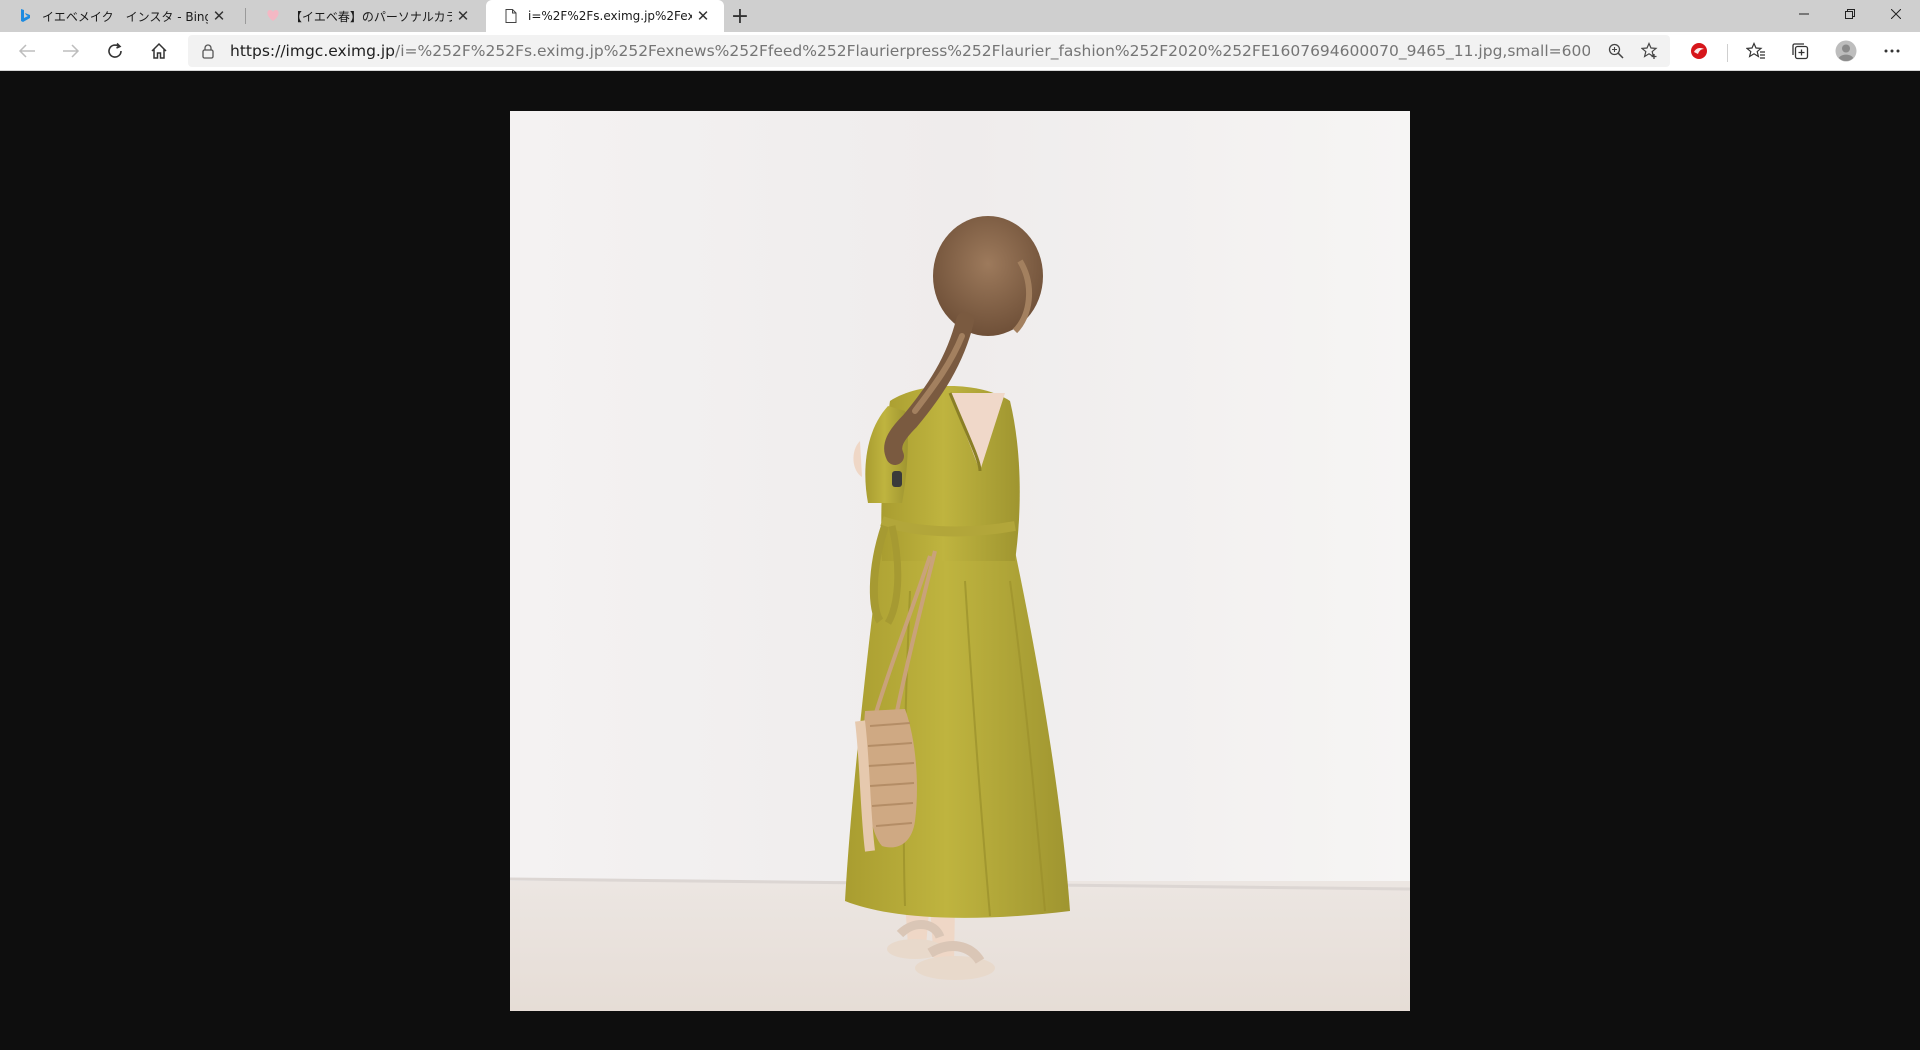 This screenshot has height=1050, width=1920. Describe the element at coordinates (313, 51) in the screenshot. I see `url-host: https://imgc.eximg.jp` at that location.